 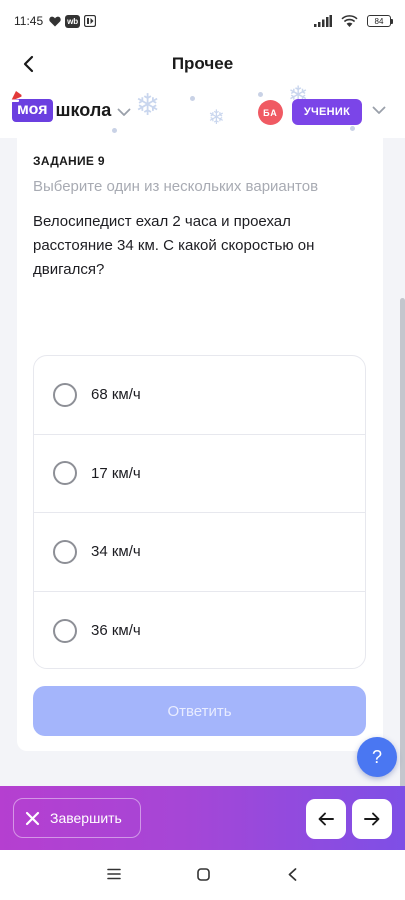 What do you see at coordinates (202, 21) in the screenshot?
I see `status-bar: 11:45 wb 84` at bounding box center [202, 21].